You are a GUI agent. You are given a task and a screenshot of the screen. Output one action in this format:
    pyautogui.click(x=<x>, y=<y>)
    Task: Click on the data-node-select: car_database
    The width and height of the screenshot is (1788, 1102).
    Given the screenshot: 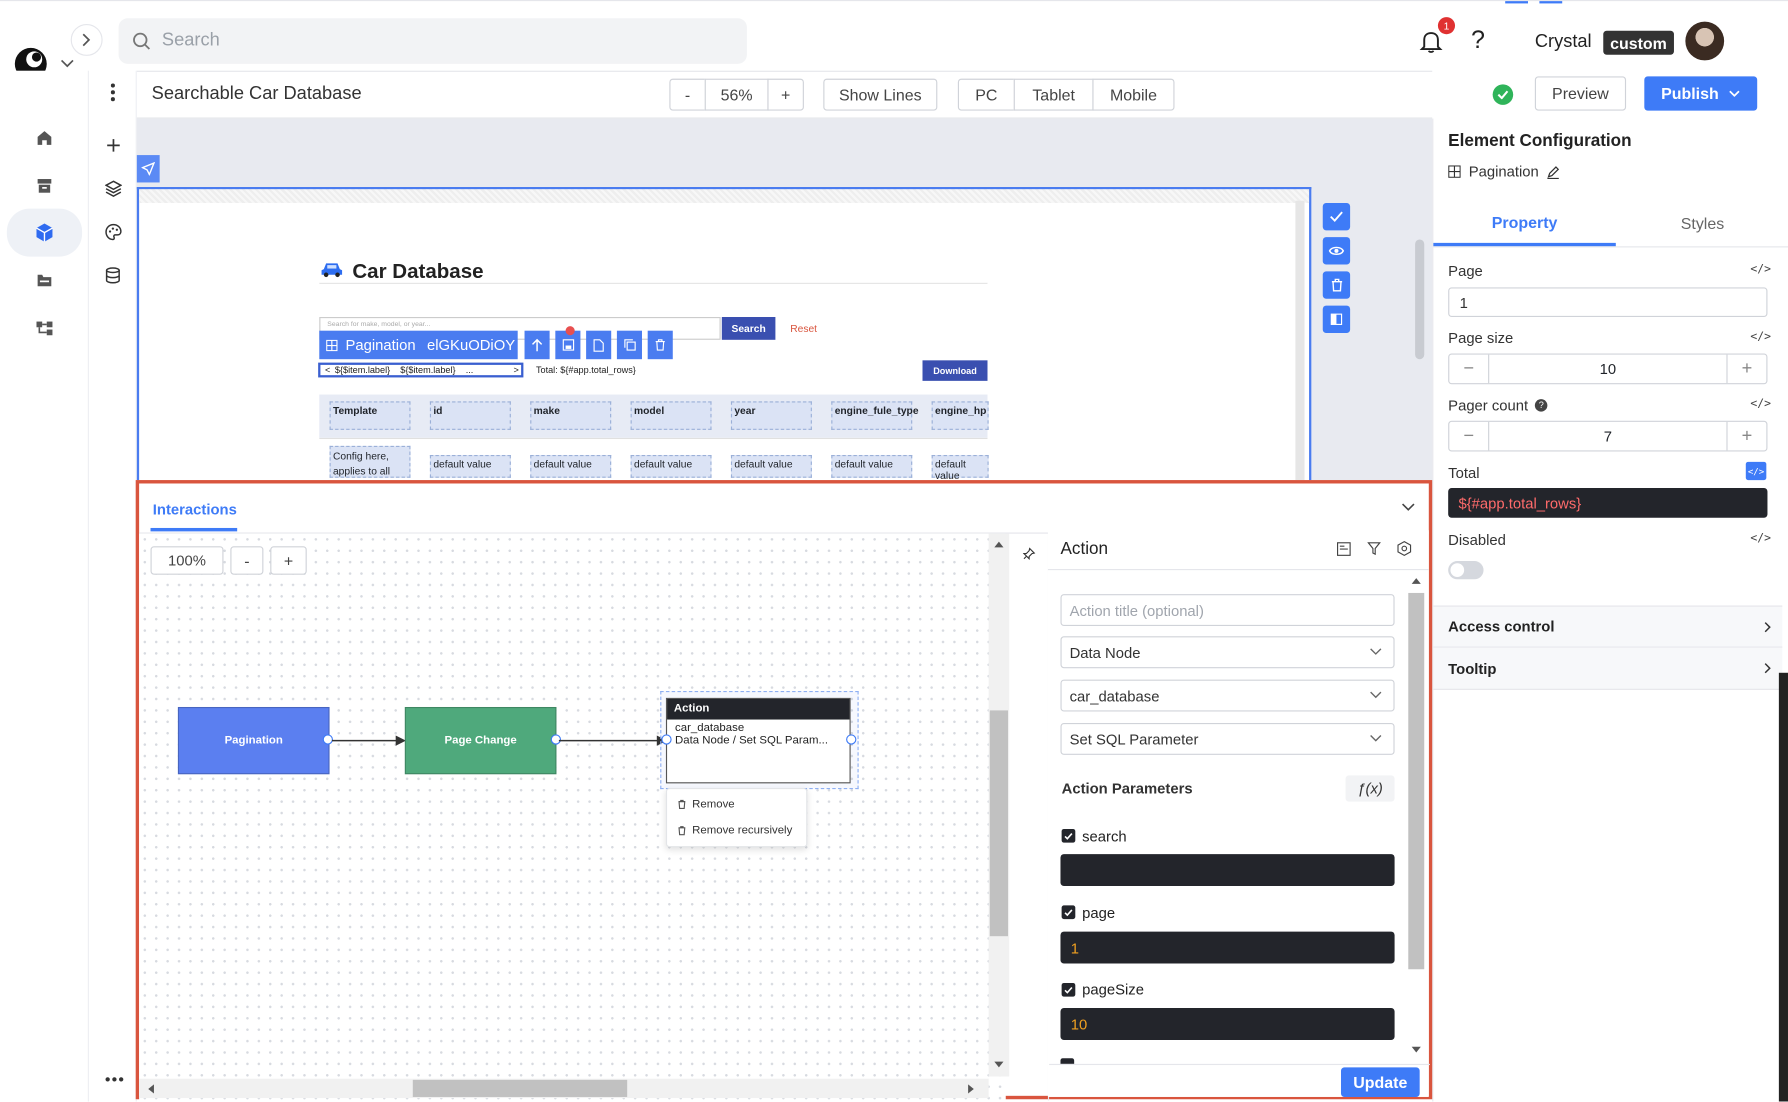 What is the action you would take?
    pyautogui.click(x=1227, y=695)
    